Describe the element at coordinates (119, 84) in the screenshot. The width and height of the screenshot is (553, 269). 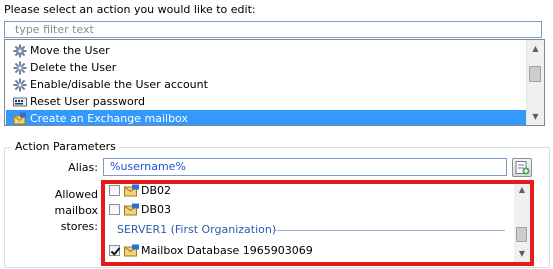
I see `action-item-label: Enable/disable the User account` at that location.